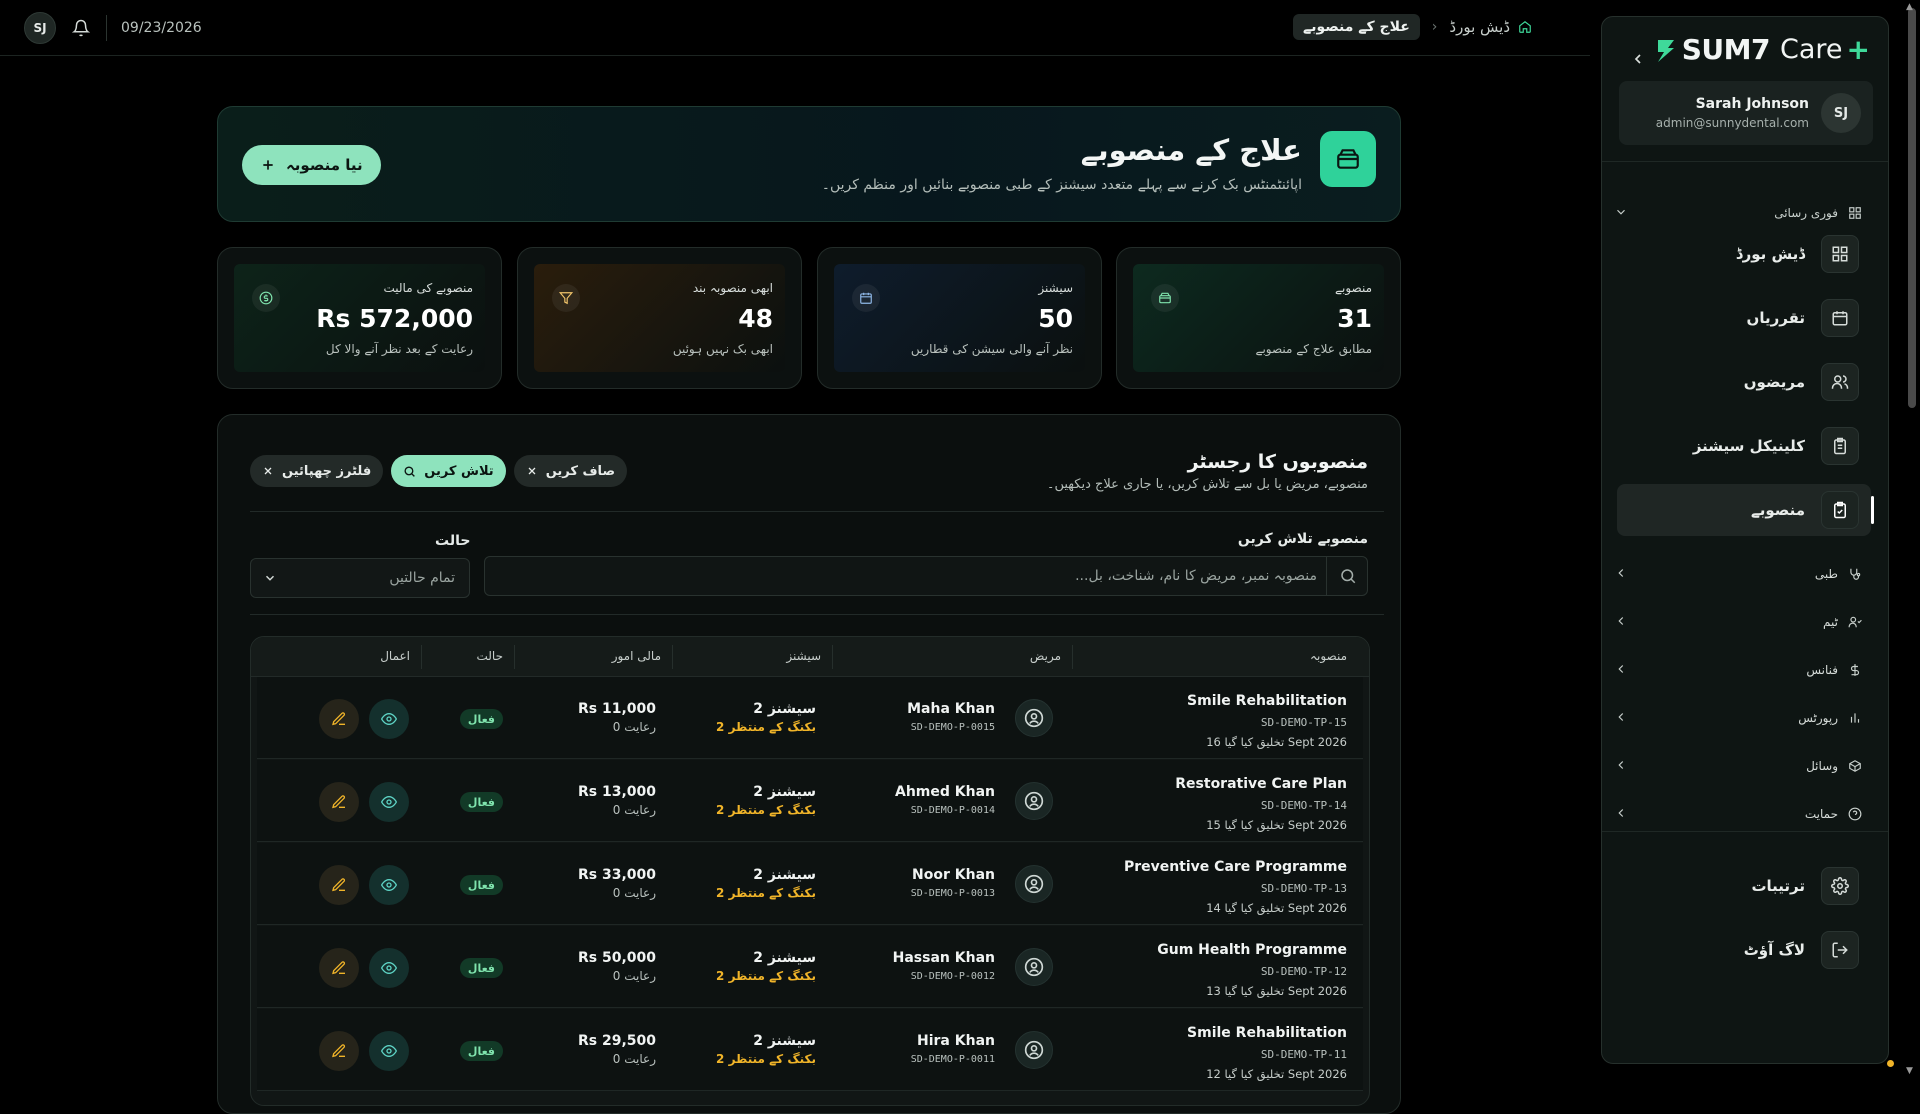 This screenshot has height=1114, width=1920. What do you see at coordinates (1830, 622) in the screenshot?
I see `sidebar-group-label: ٹیم` at bounding box center [1830, 622].